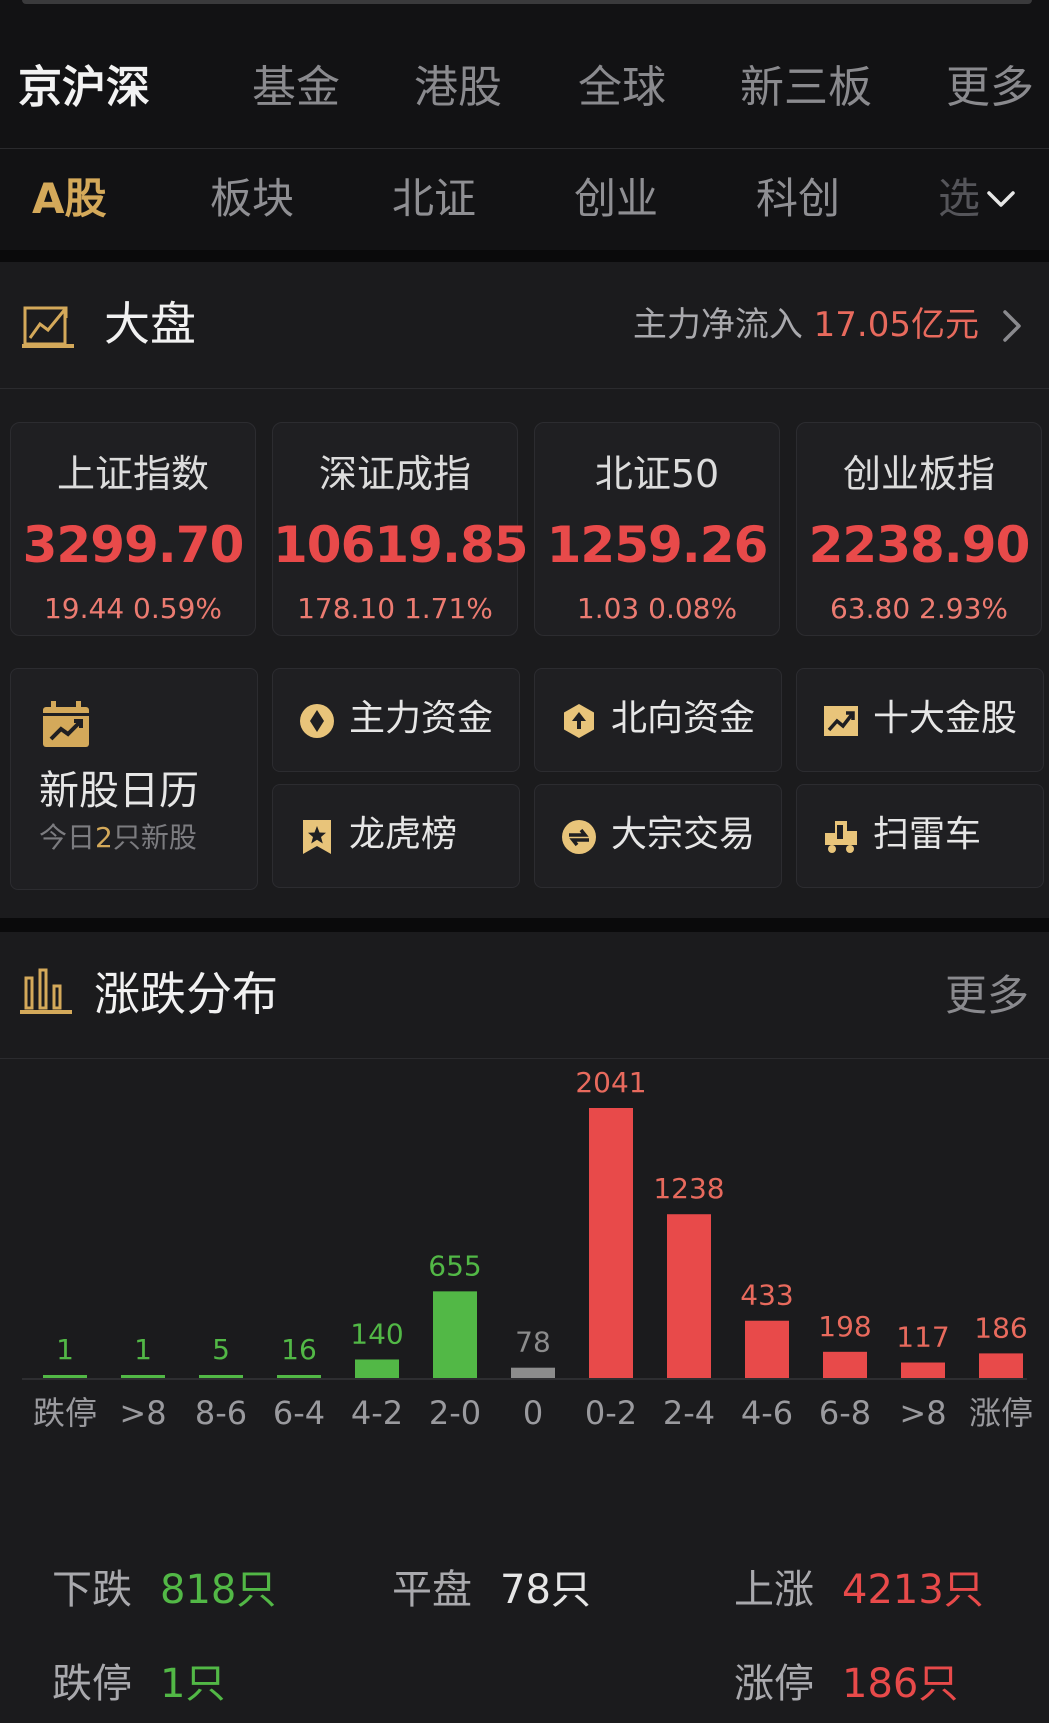 This screenshot has height=1723, width=1049. I want to click on index-card-shanghai: 上证指数 3299.70 19.44 0.59%, so click(133, 529).